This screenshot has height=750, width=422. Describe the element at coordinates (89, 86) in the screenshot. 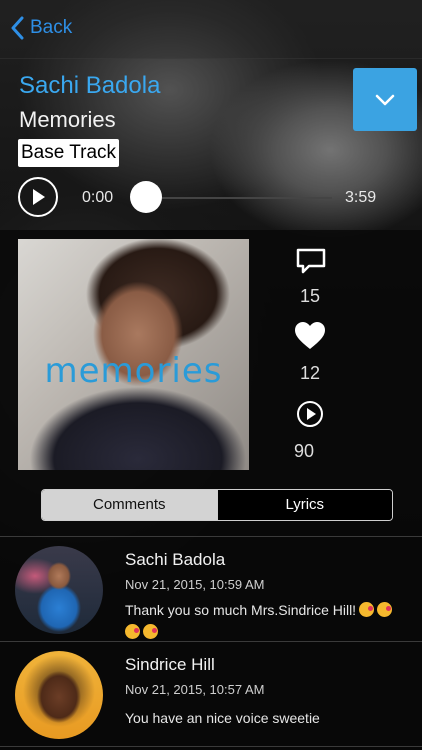

I see `artist-name: Sachi Badola` at that location.